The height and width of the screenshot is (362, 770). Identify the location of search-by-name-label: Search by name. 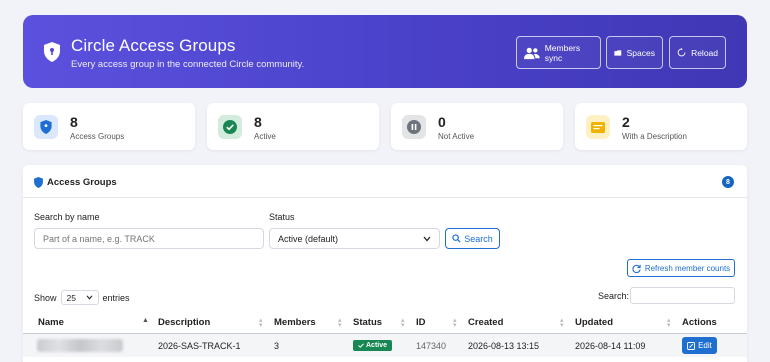
(67, 217).